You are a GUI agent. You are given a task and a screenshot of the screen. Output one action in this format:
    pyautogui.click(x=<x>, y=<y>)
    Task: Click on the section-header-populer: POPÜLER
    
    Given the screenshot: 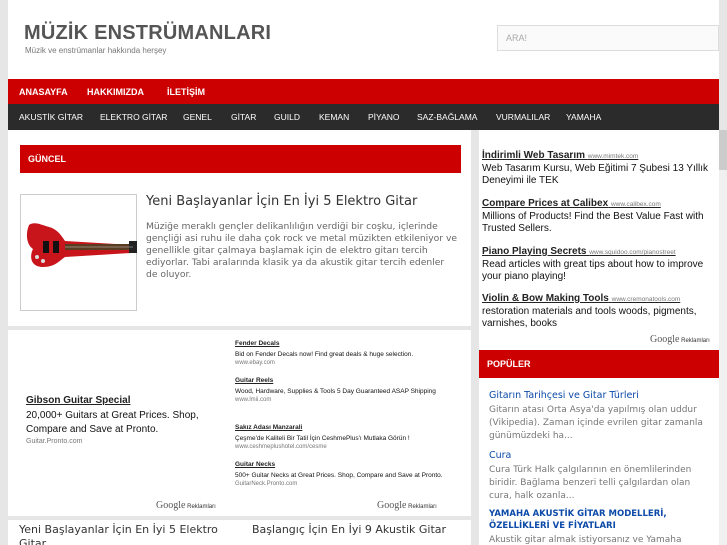 What is the action you would take?
    pyautogui.click(x=599, y=364)
    